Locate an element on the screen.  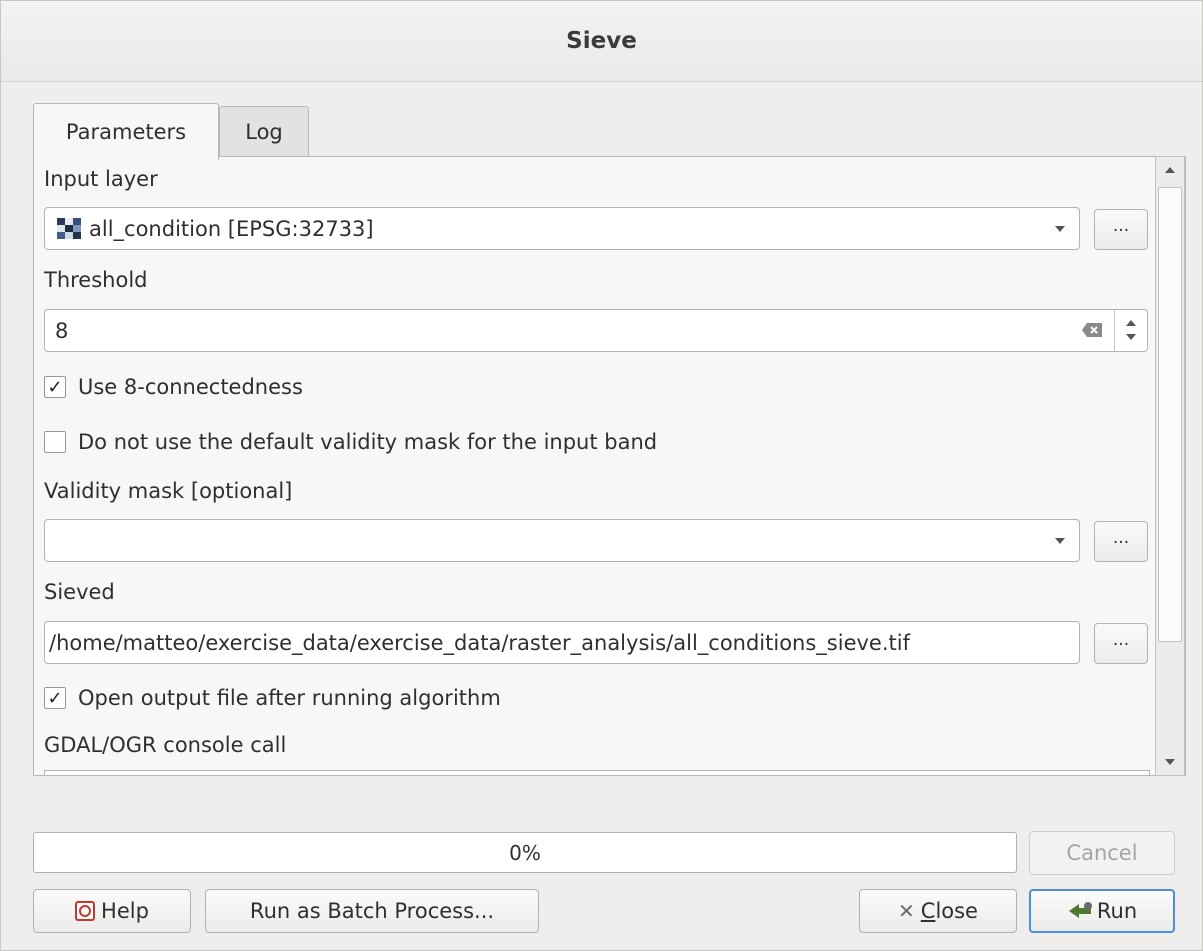
validity-mask-label: Validity mask [optional] is located at coordinates (168, 491).